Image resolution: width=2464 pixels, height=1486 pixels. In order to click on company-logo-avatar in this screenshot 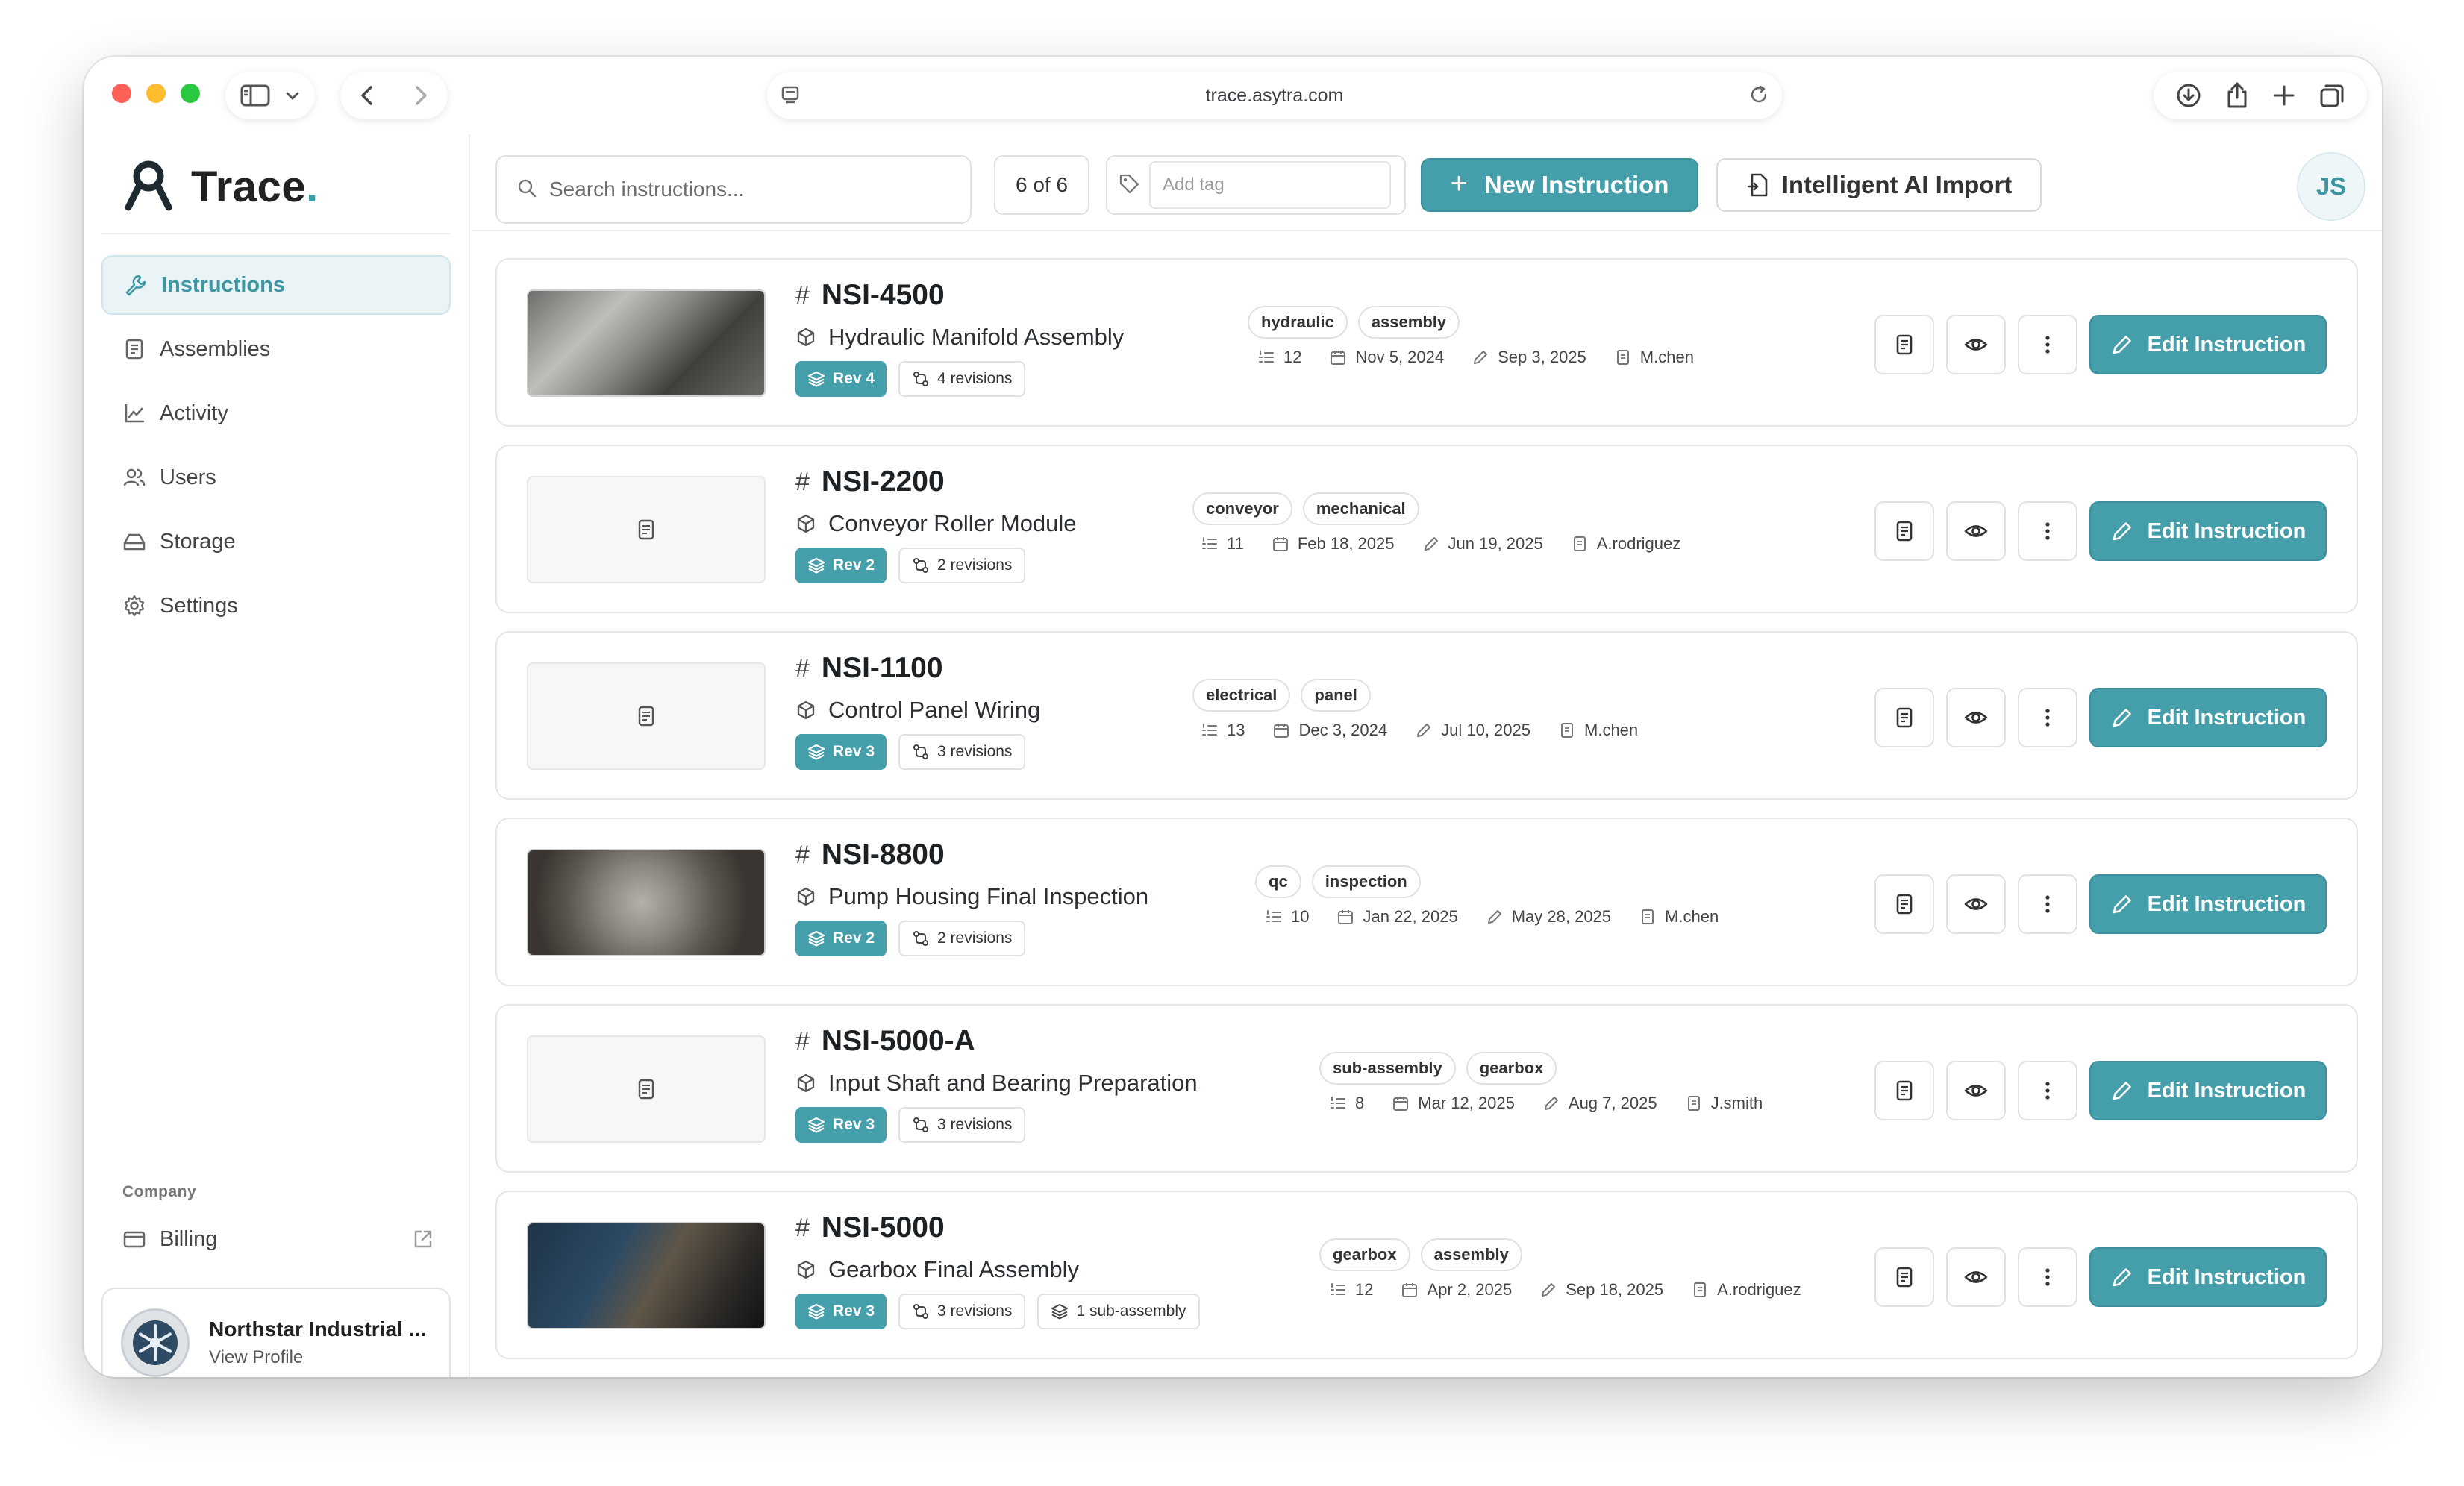, I will do `click(155, 1342)`.